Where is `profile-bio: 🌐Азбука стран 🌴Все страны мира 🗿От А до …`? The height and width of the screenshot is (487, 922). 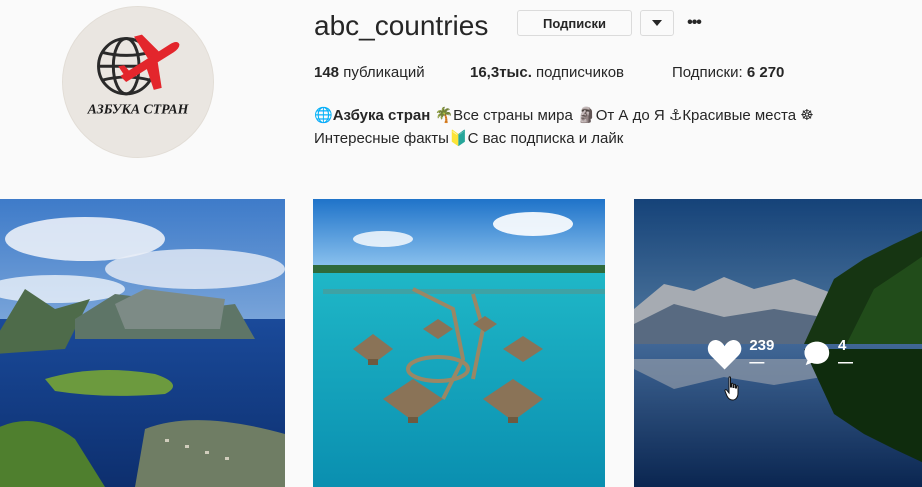 profile-bio: 🌐Азбука стран 🌴Все страны мира 🗿От А до … is located at coordinates (594, 127).